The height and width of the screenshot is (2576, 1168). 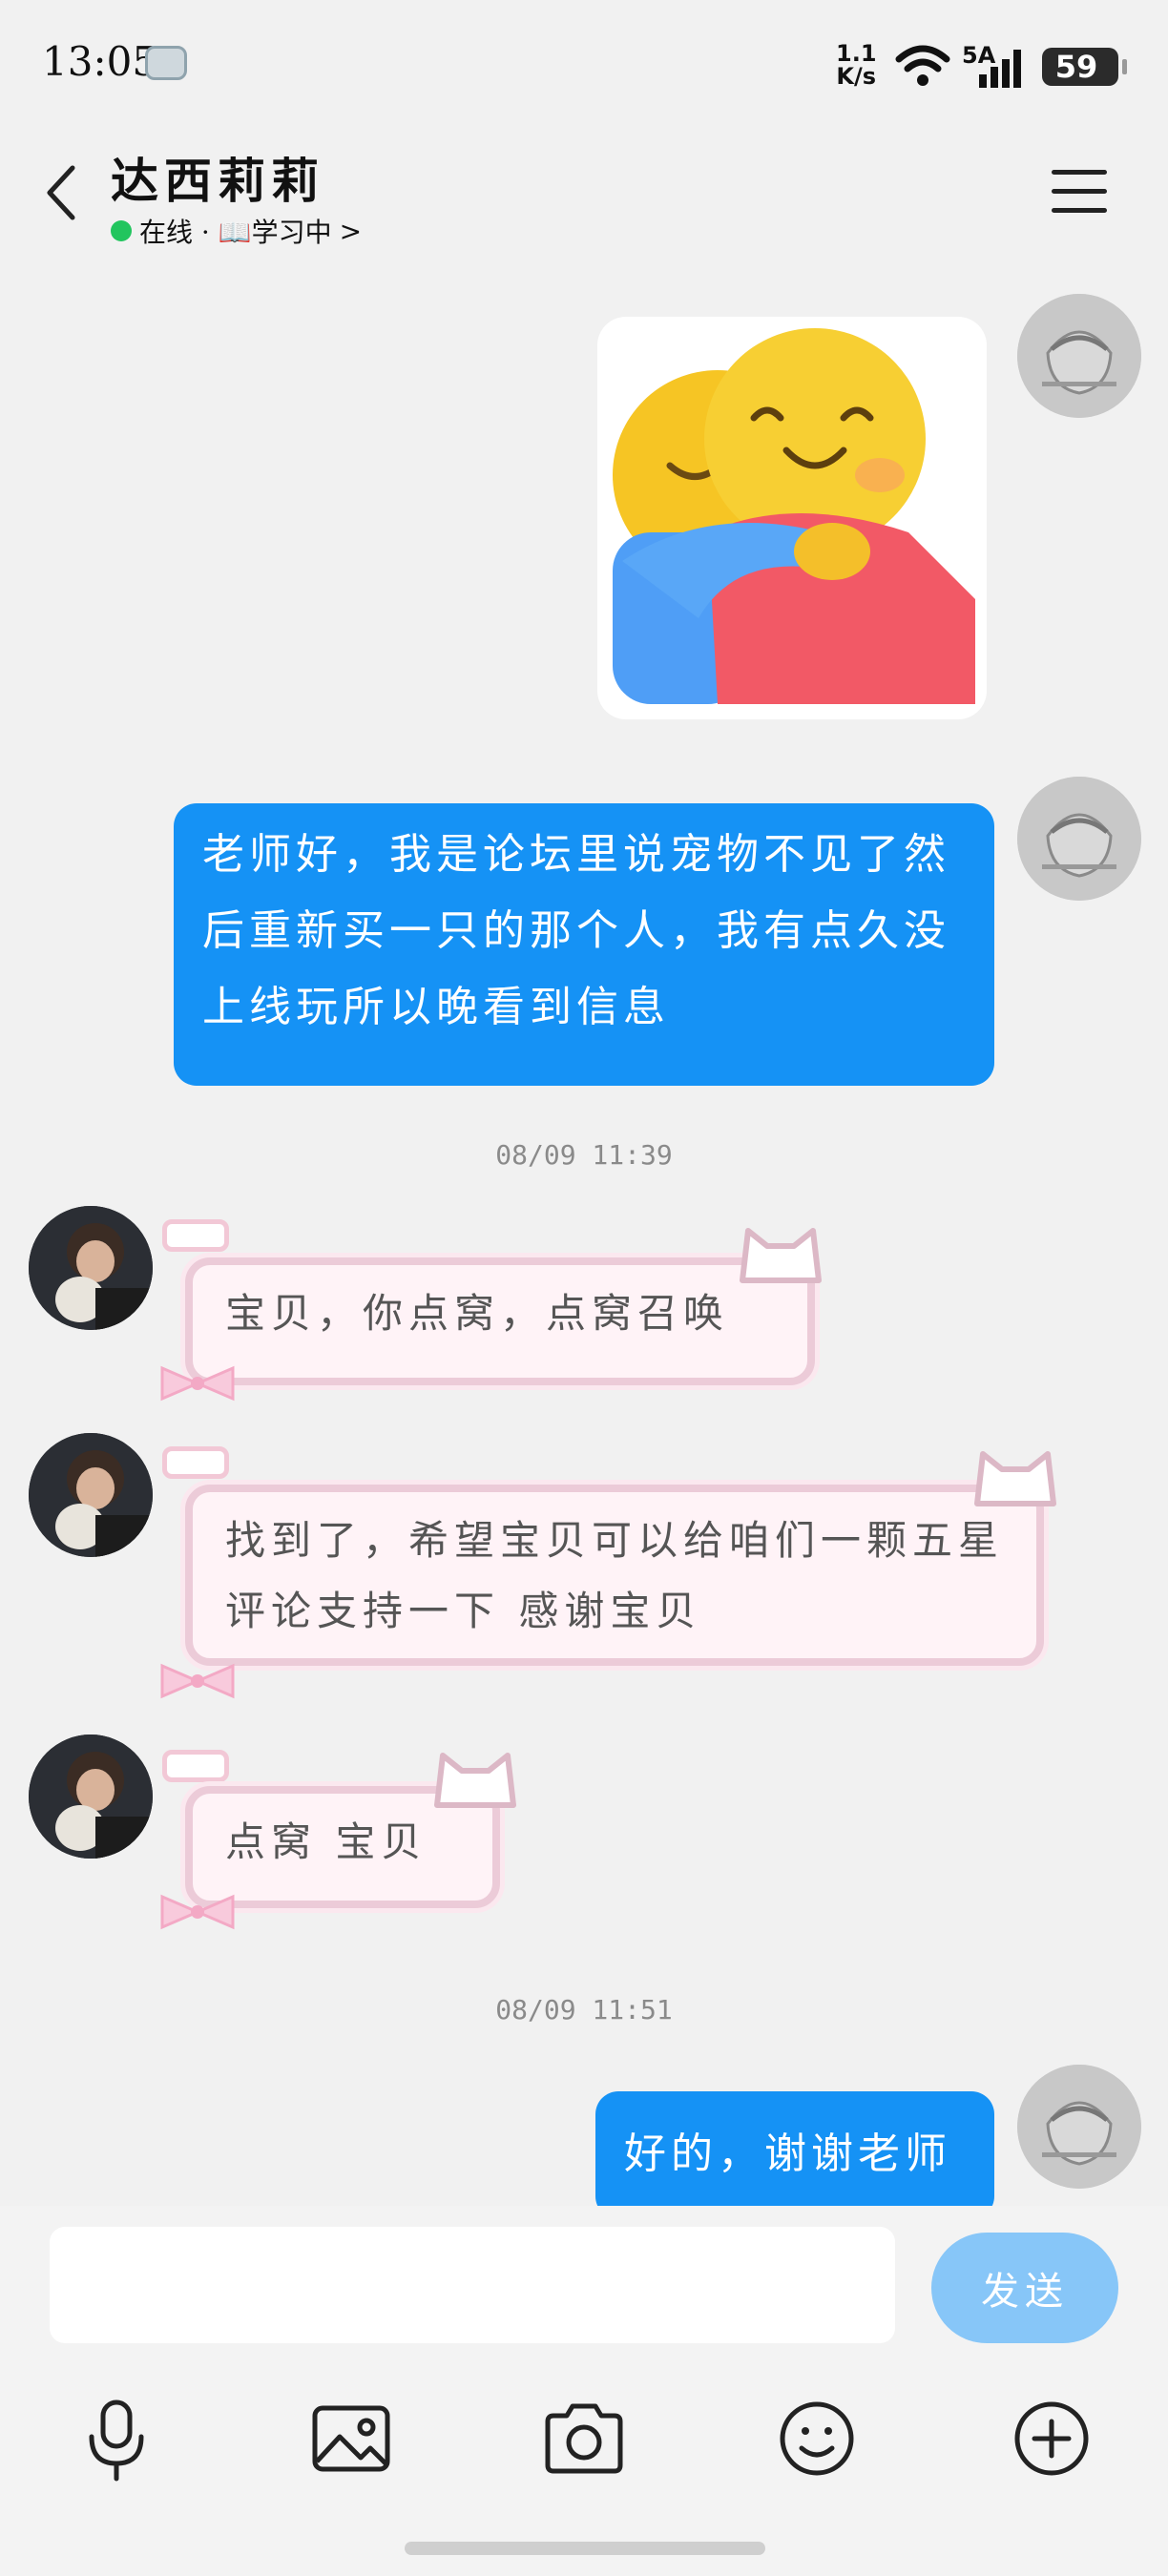 I want to click on back-button, so click(x=61, y=192).